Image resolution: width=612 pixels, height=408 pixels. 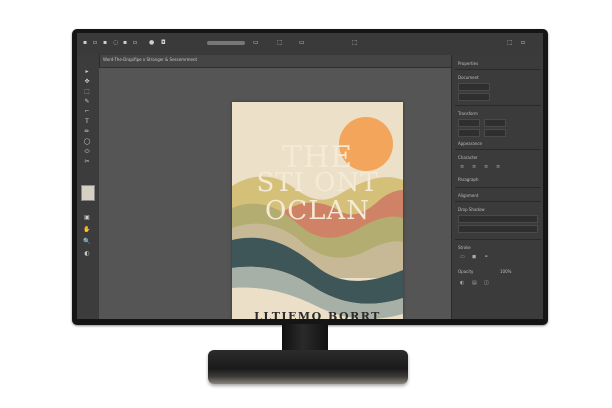 What do you see at coordinates (470, 143) in the screenshot?
I see `section-appearance: Appearance` at bounding box center [470, 143].